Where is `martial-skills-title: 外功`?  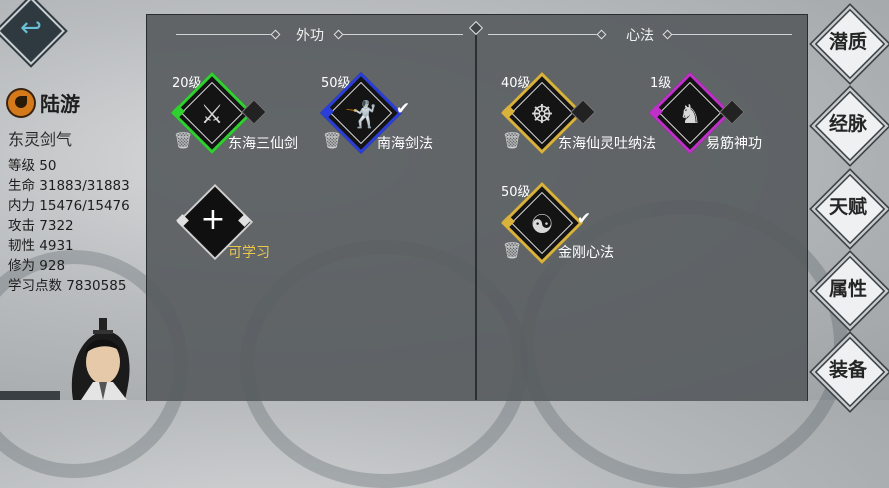
martial-skills-title: 外功 is located at coordinates (310, 36).